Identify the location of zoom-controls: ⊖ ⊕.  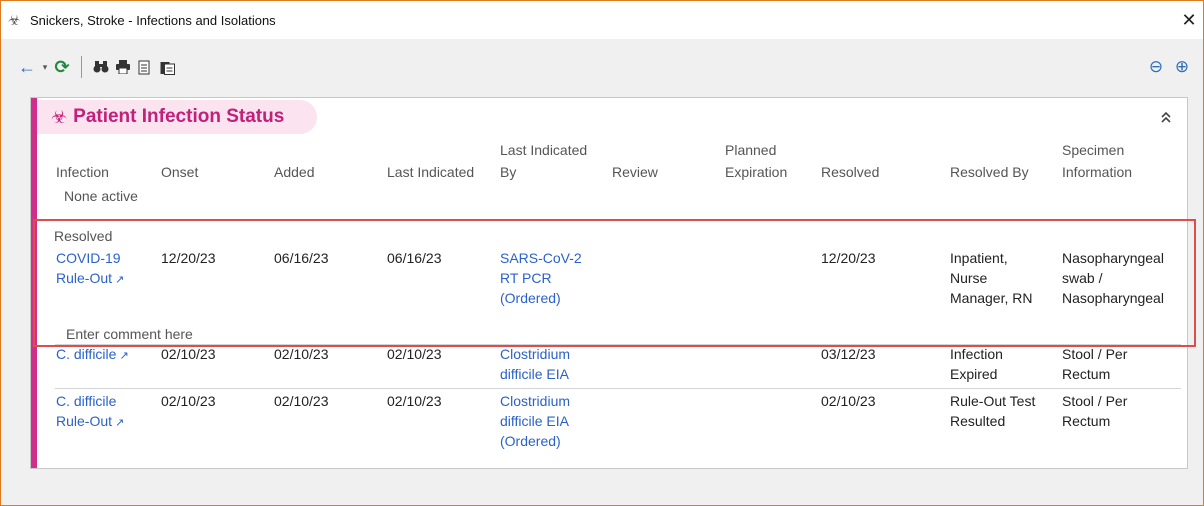
(1169, 67).